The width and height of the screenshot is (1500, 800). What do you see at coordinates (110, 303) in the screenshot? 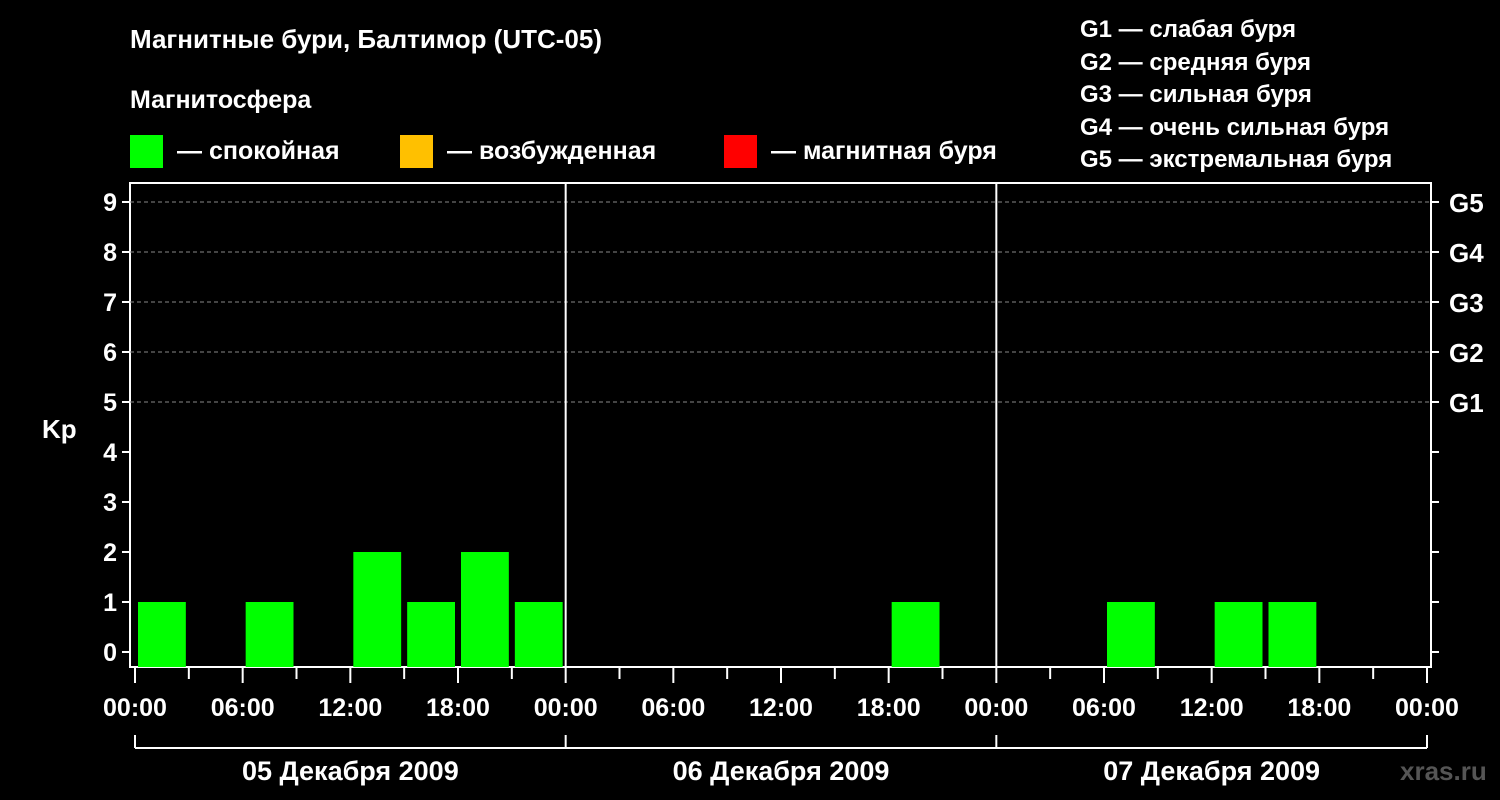
I see `y-tick-label: 7` at bounding box center [110, 303].